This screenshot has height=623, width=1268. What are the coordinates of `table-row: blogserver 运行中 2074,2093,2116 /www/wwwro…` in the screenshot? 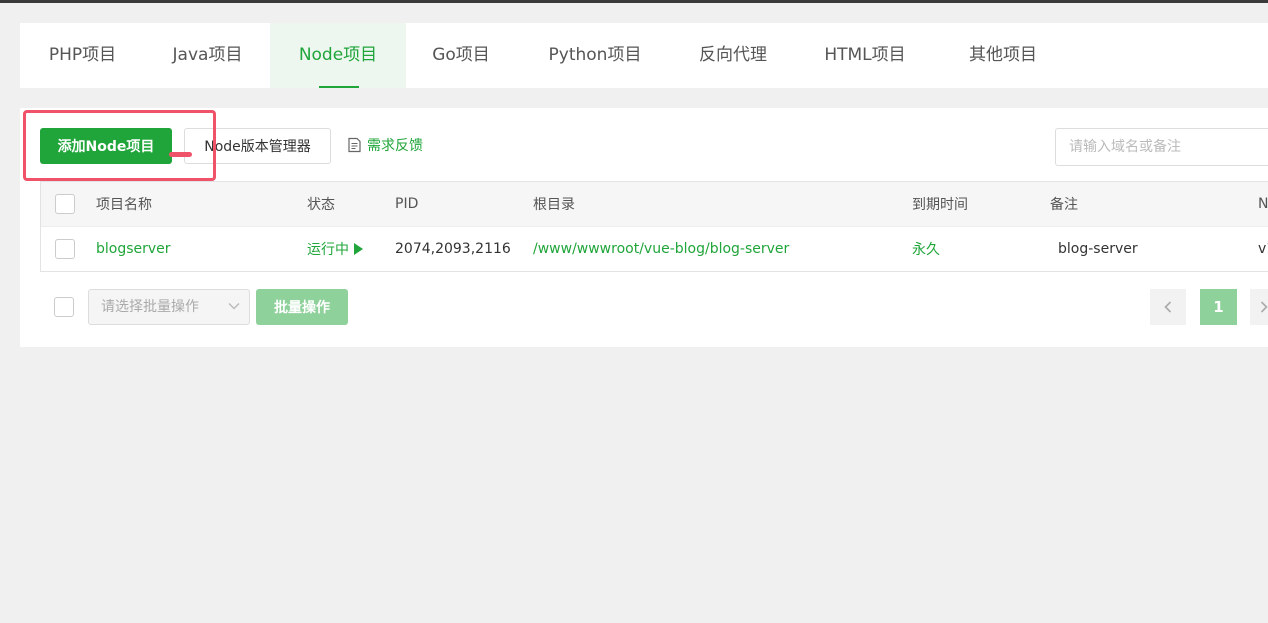 It's located at (654, 249).